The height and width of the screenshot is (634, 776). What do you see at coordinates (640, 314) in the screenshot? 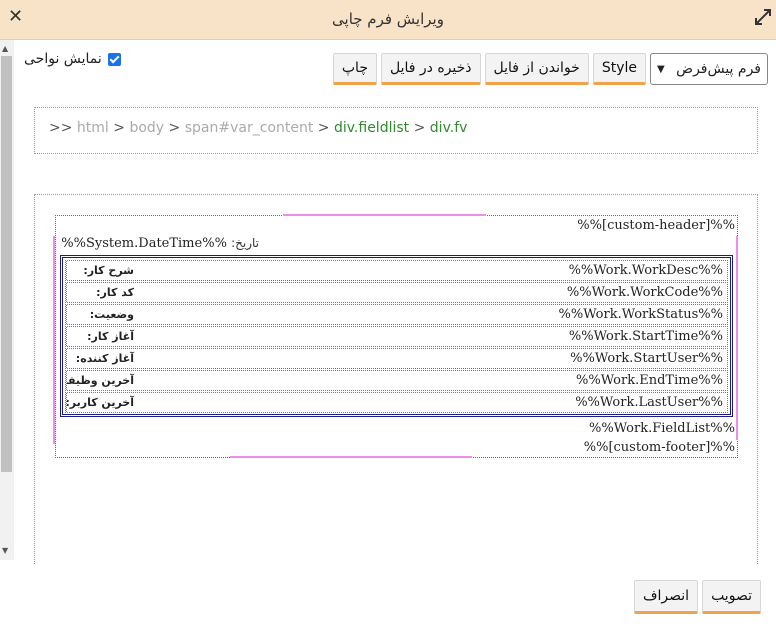
I see `field-value: %%Work.WorkStatus%%` at bounding box center [640, 314].